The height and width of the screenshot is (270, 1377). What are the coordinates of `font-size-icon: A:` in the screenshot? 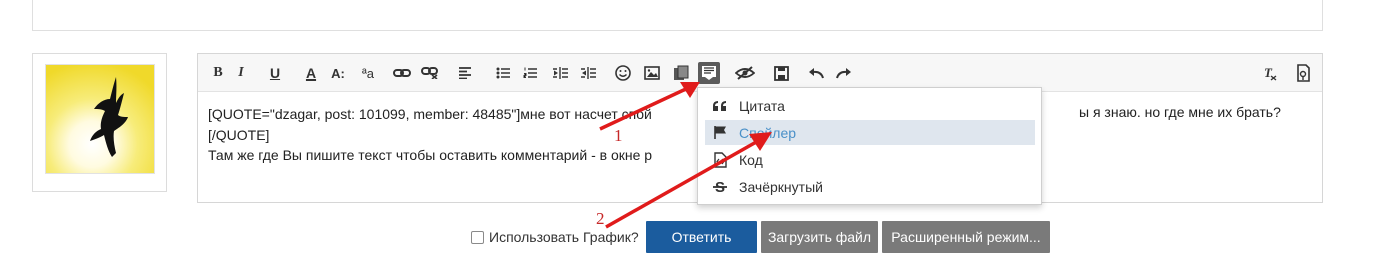 It's located at (338, 73).